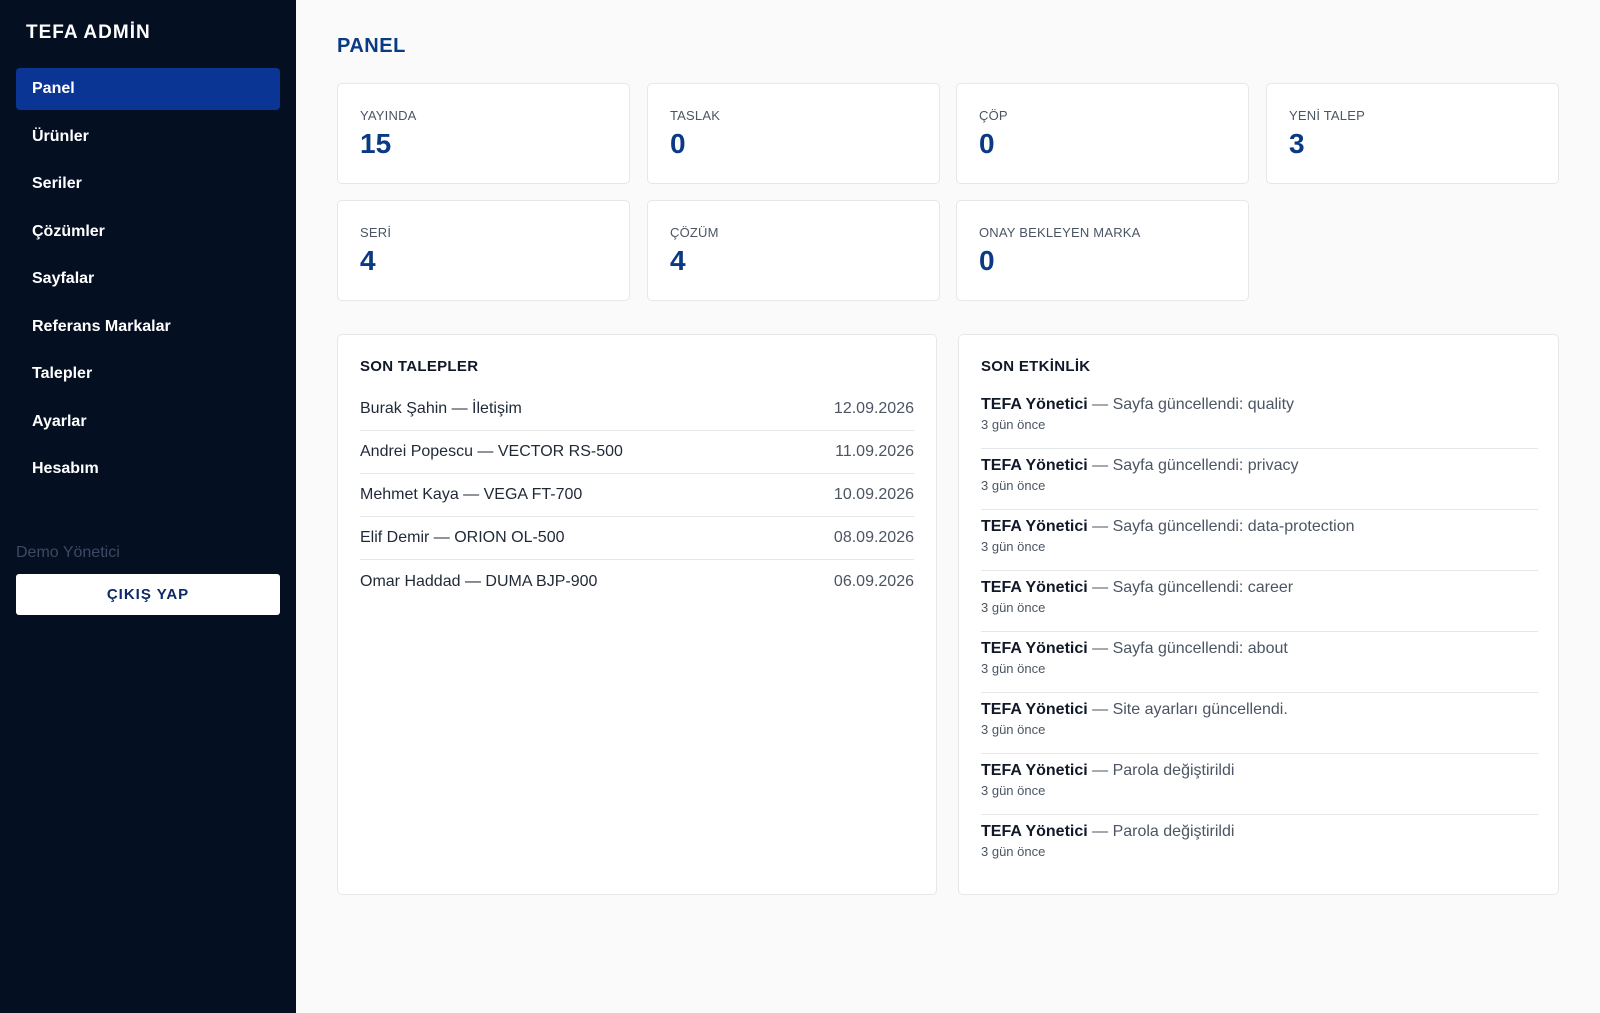  Describe the element at coordinates (1221, 526) in the screenshot. I see `activity-action: — Sayfa güncellendi: data-protection` at that location.